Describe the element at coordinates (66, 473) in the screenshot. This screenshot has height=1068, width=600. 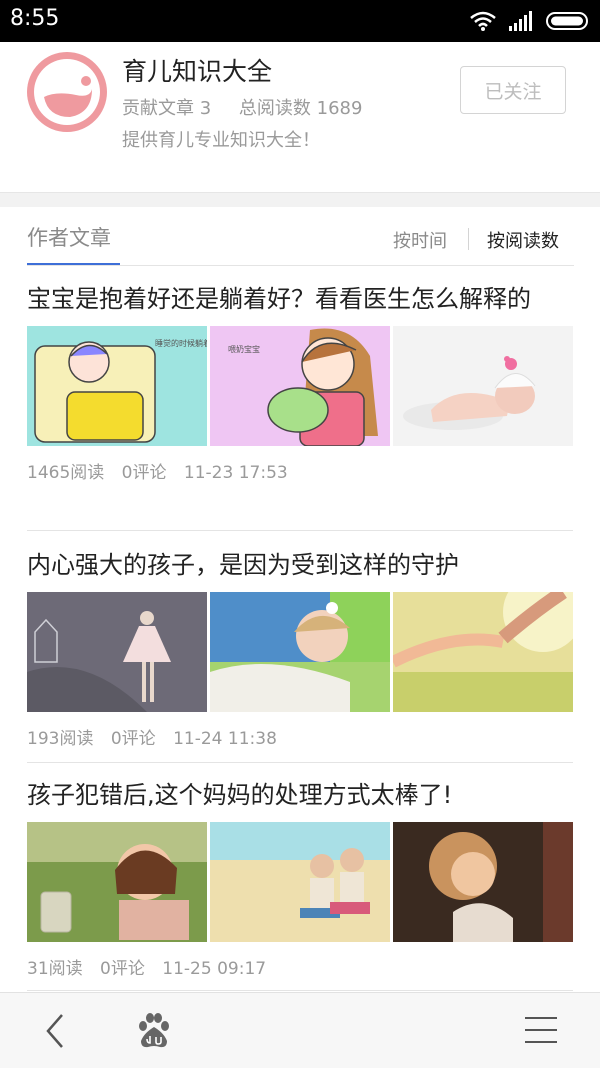
I see `read-count: 1465阅读` at that location.